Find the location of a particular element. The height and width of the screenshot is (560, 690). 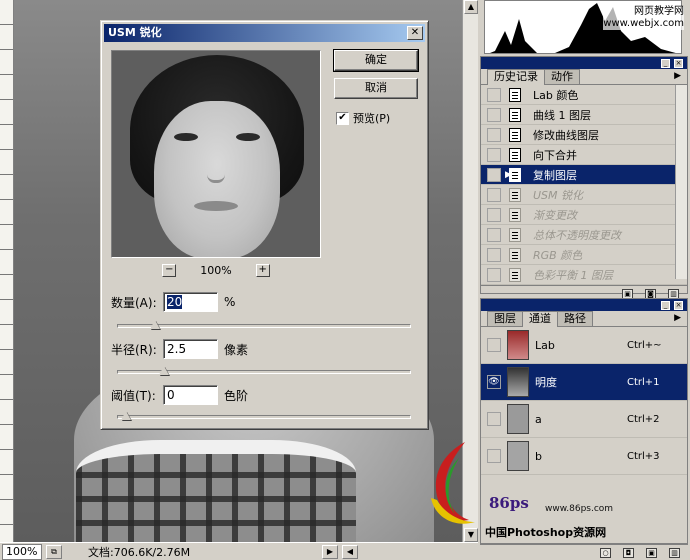

history-item-label: RGB 颜色 is located at coordinates (558, 255).